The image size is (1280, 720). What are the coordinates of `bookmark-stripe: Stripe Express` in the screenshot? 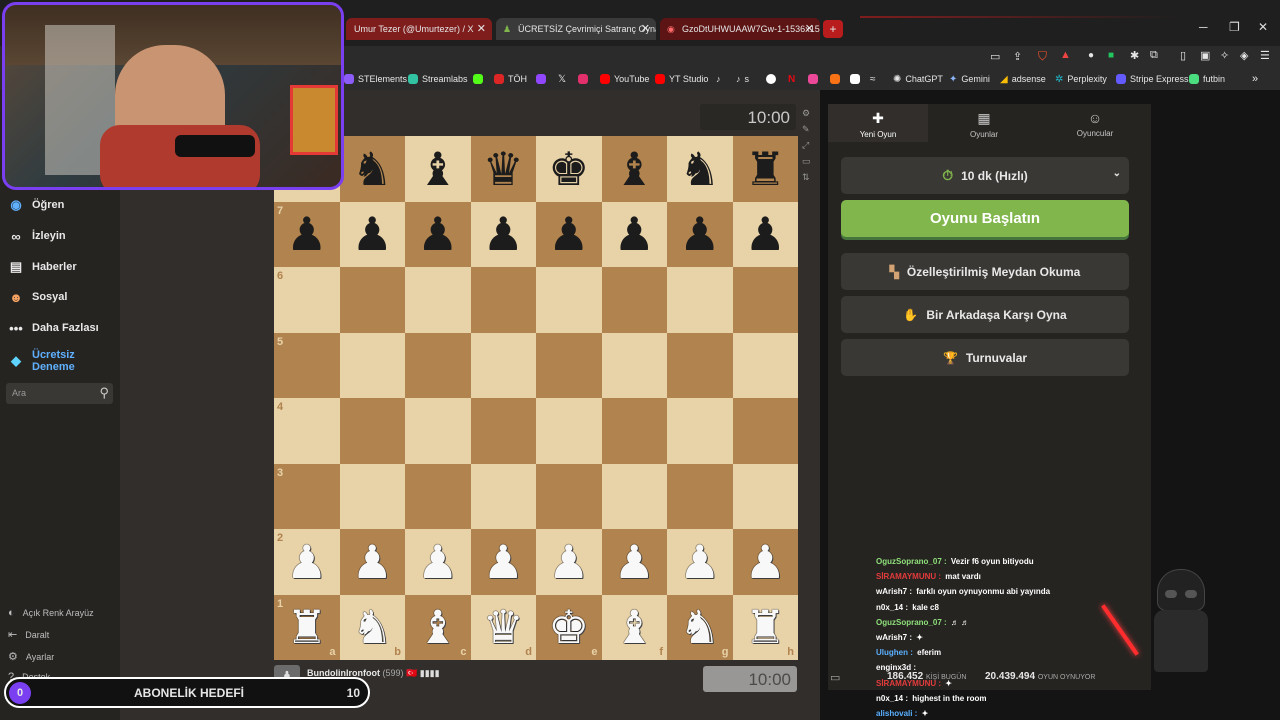 It's located at (1152, 79).